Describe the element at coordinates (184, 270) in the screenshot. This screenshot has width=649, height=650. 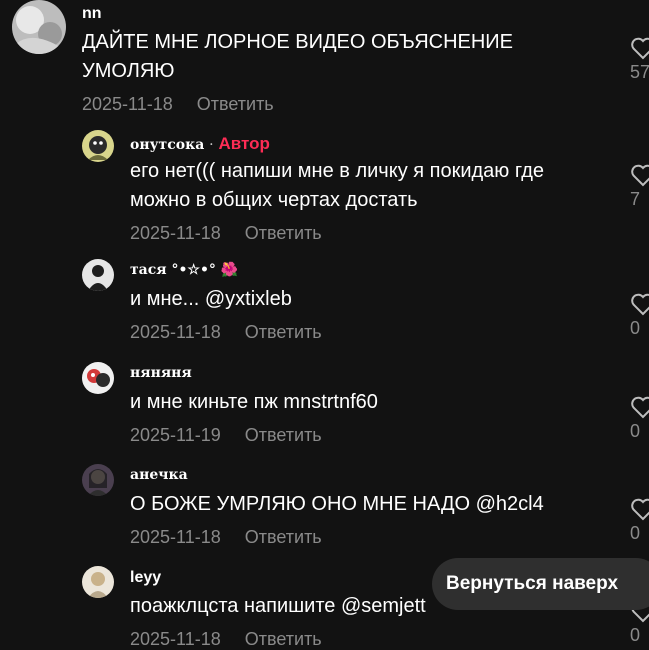
I see `comment-username: тася °•☆•° 🌺` at that location.